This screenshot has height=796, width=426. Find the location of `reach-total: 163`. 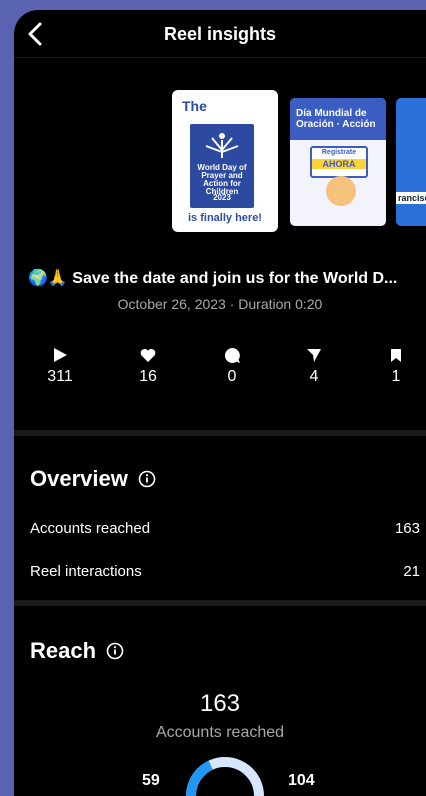

reach-total: 163 is located at coordinates (220, 703).